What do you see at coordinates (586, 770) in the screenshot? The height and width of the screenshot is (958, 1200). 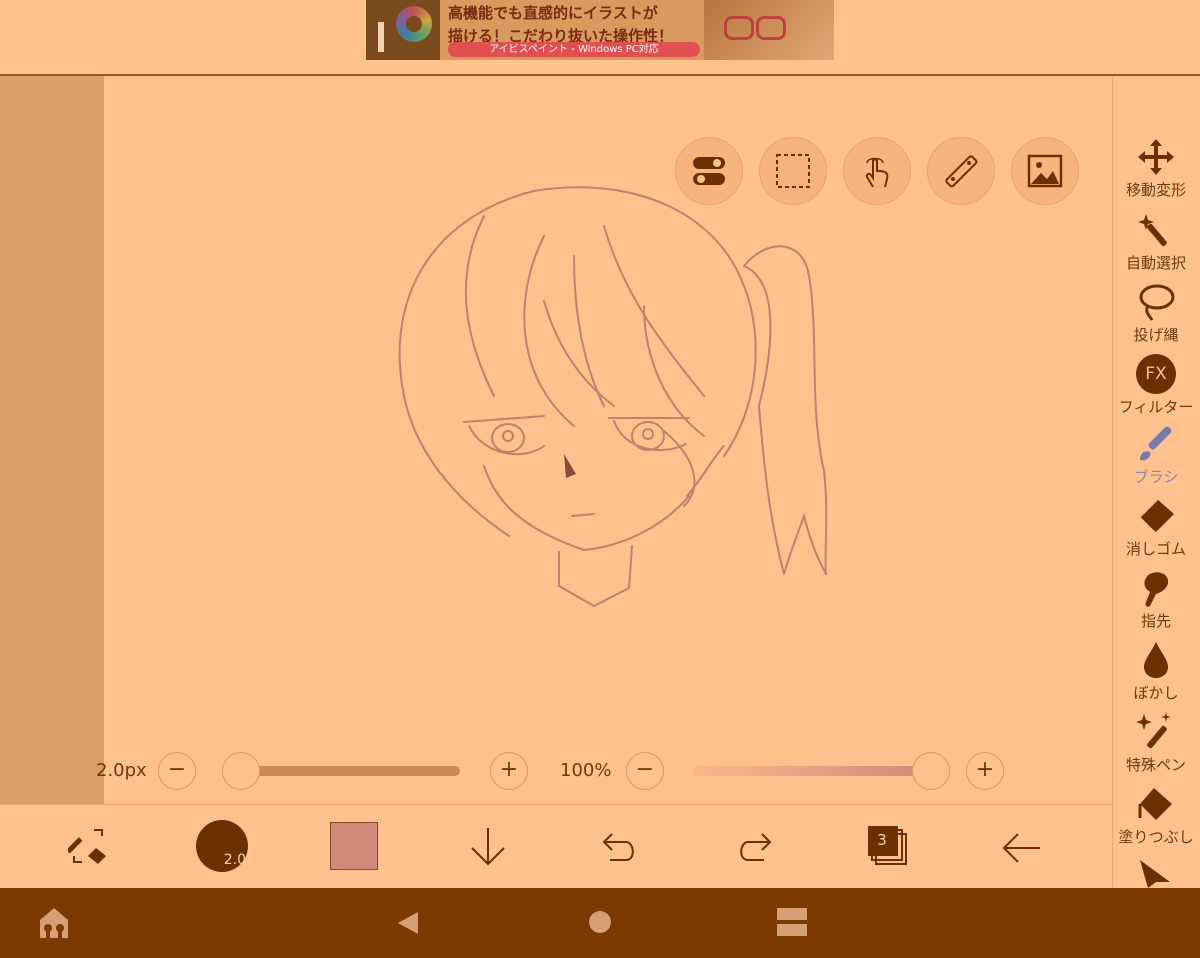 I see `opacity-label: 100%` at bounding box center [586, 770].